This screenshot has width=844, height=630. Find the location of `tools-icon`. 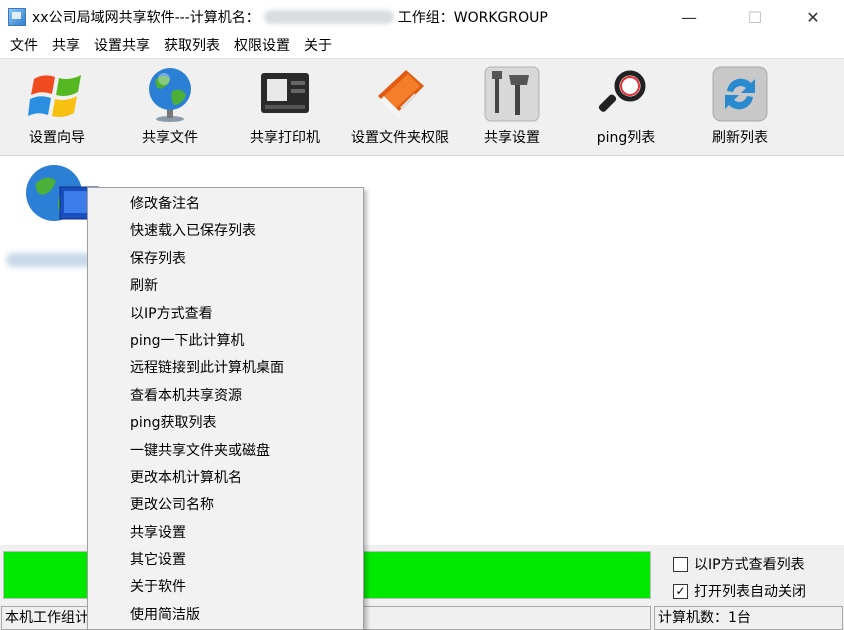

tools-icon is located at coordinates (512, 94).